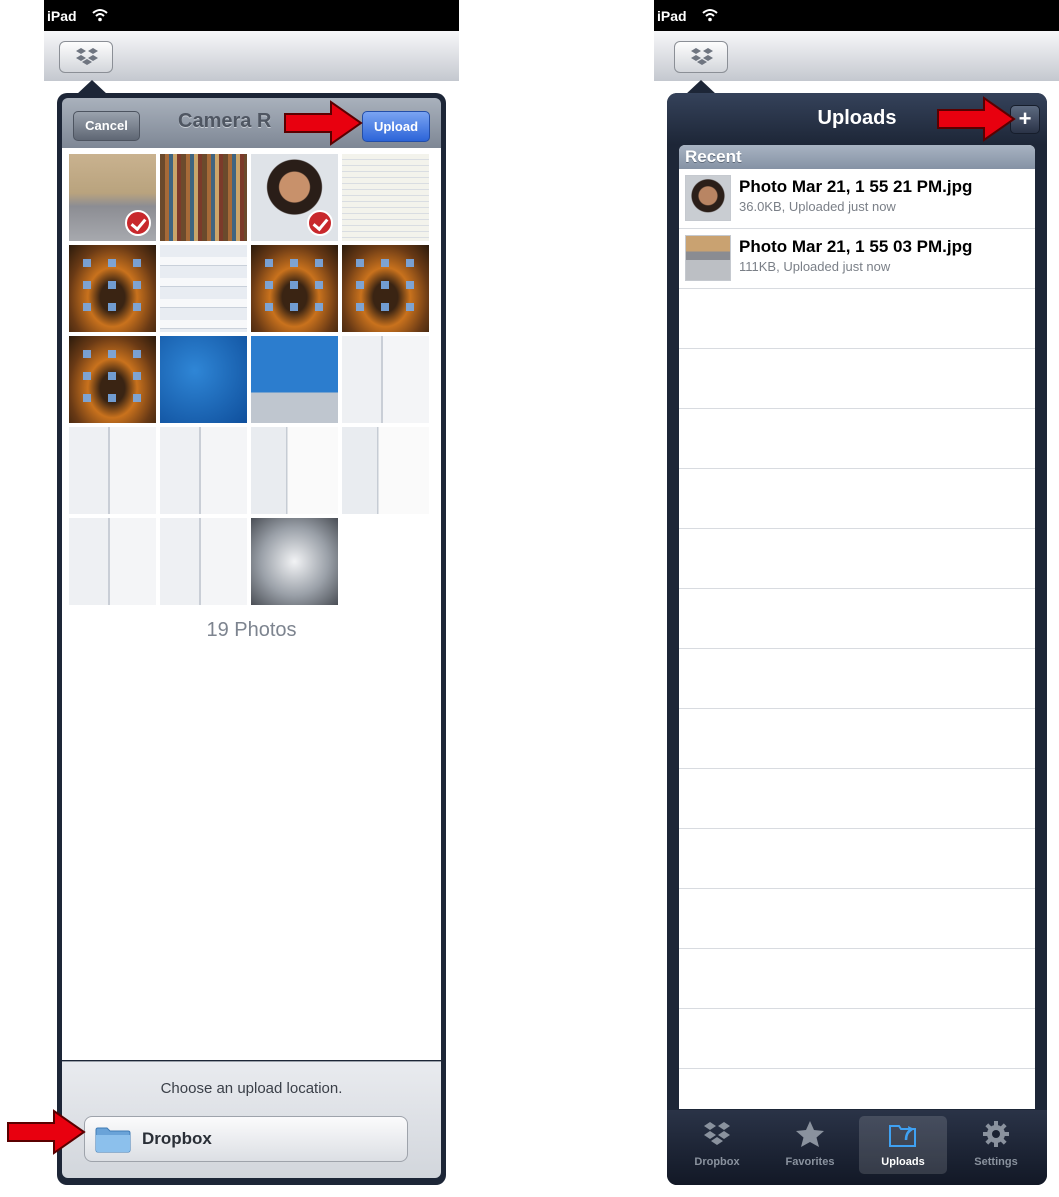  Describe the element at coordinates (113, 1140) in the screenshot. I see `folder-icon` at that location.